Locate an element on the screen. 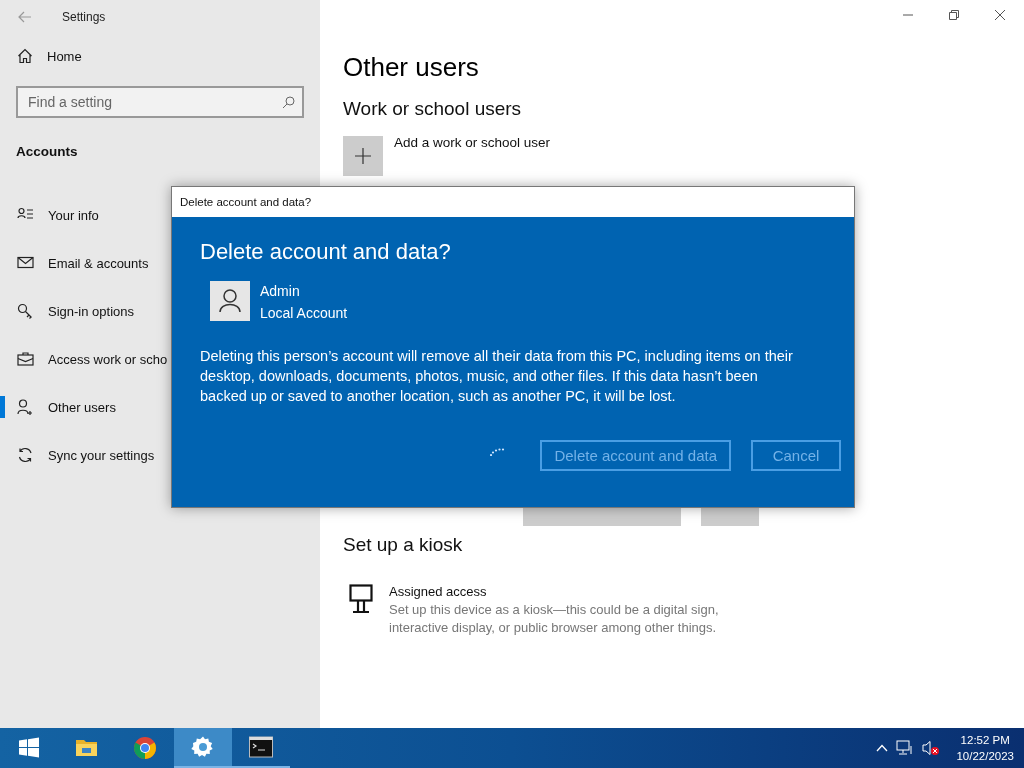  account-type: Local Account is located at coordinates (304, 313).